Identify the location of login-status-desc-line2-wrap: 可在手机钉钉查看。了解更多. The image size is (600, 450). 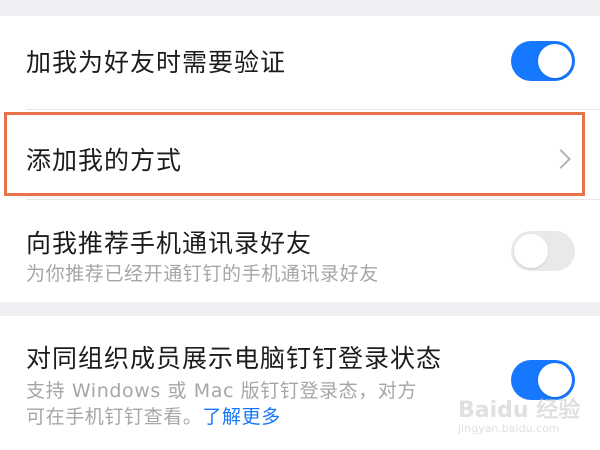
(153, 415).